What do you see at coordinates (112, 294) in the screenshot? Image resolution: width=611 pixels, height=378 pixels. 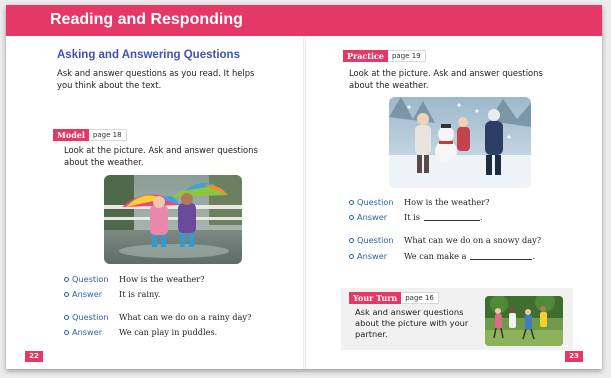 I see `model-answer-1: Answer It is rainy.` at bounding box center [112, 294].